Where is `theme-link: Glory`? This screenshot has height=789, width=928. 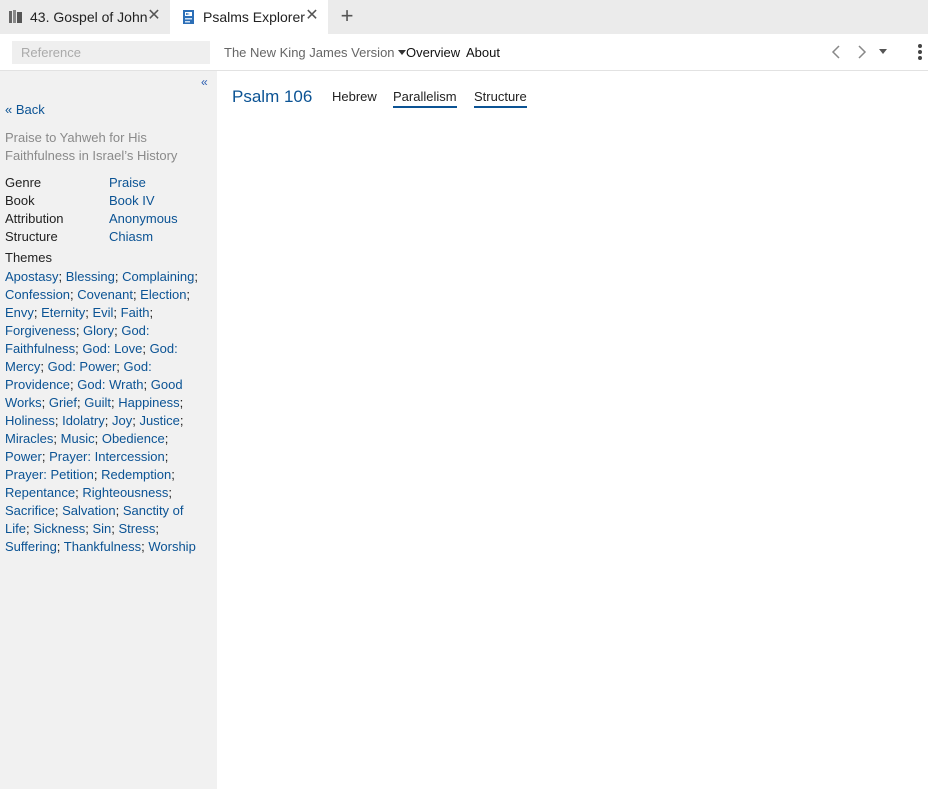
theme-link: Glory is located at coordinates (98, 330).